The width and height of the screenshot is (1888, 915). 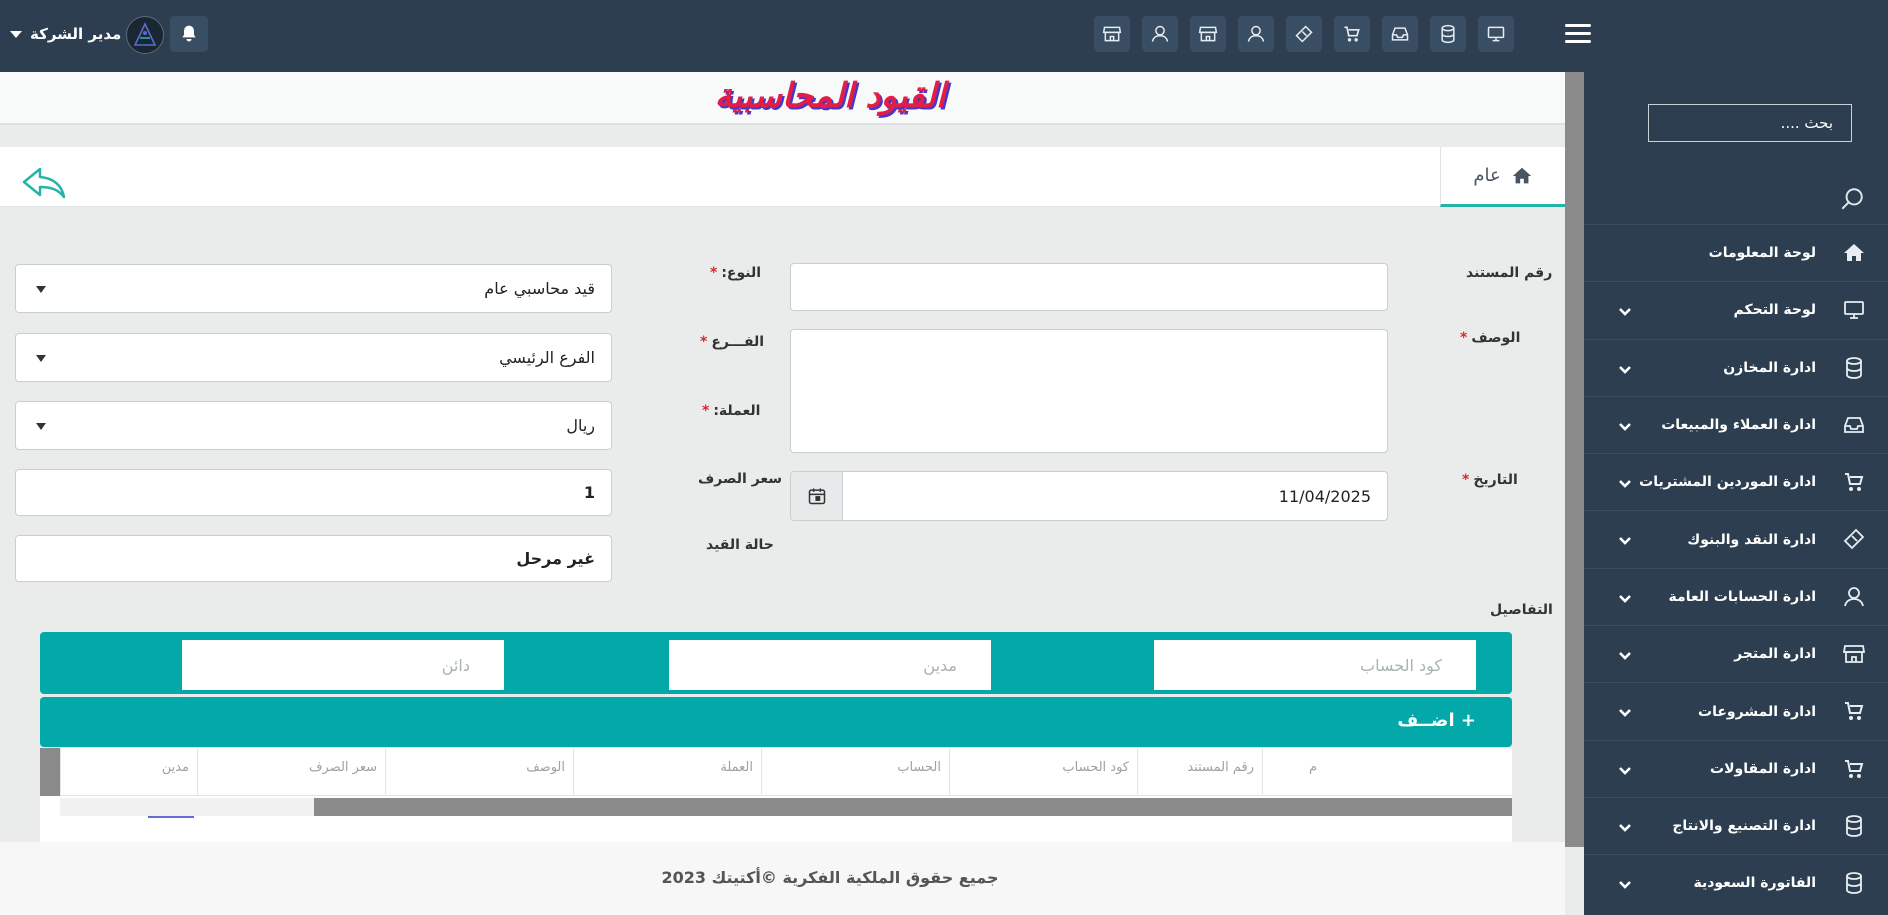 I want to click on notification-bell-icon, so click(x=189, y=34).